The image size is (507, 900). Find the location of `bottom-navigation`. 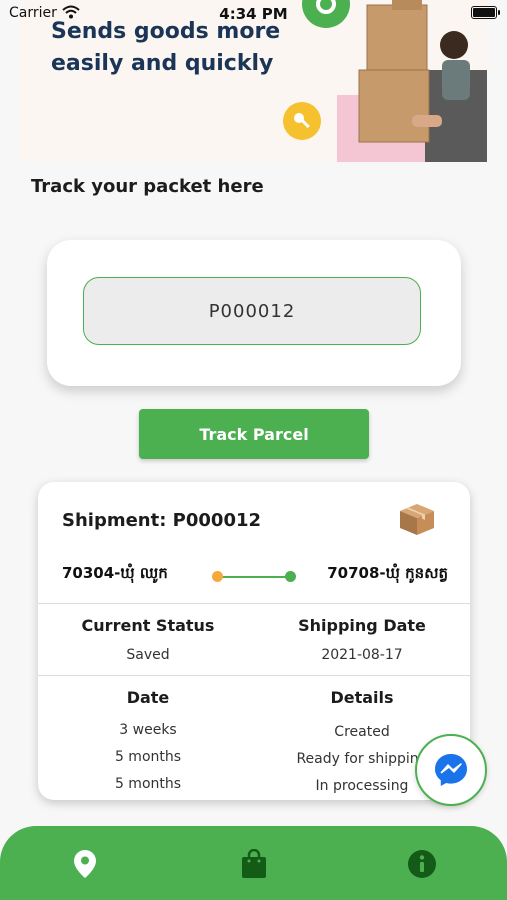

bottom-navigation is located at coordinates (253, 863).